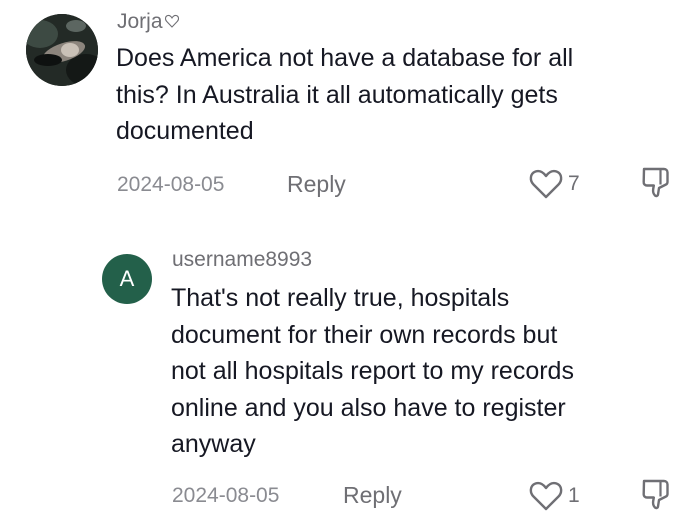  Describe the element at coordinates (574, 495) in the screenshot. I see `like-count: 1` at that location.